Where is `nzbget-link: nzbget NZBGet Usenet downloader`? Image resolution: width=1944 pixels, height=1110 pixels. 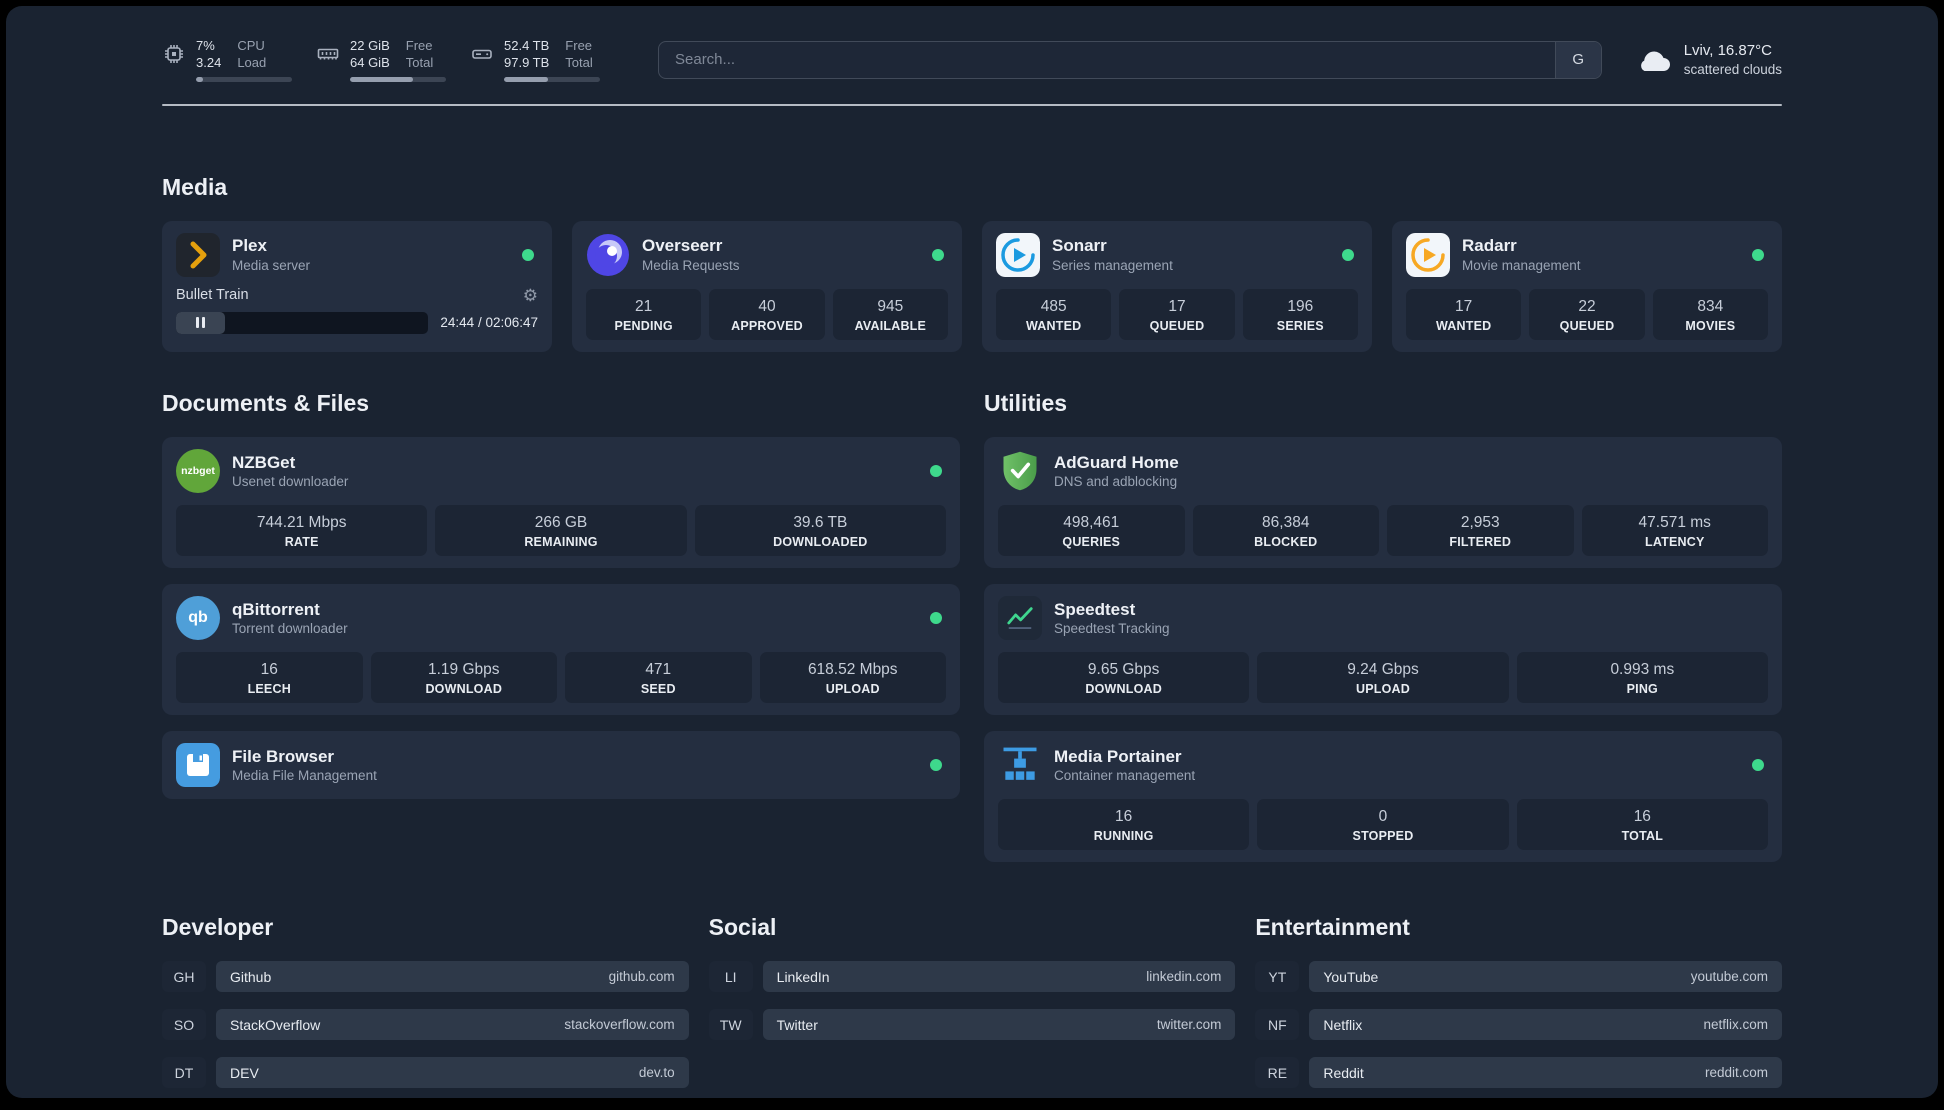
nzbget-link: nzbget NZBGet Usenet downloader is located at coordinates (561, 470).